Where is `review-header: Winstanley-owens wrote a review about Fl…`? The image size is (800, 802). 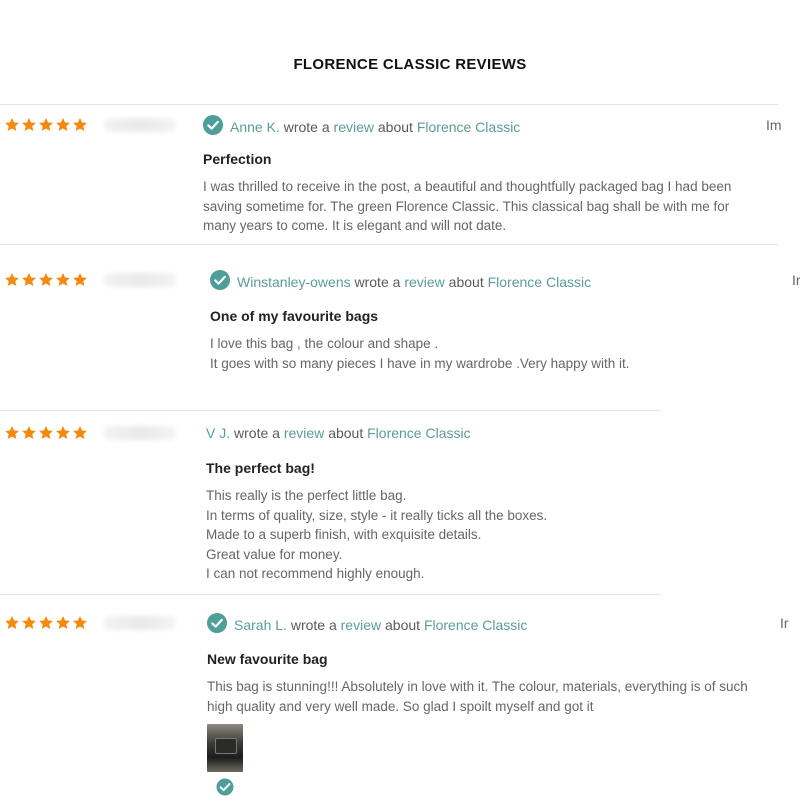
review-header: Winstanley-owens wrote a review about Fl… is located at coordinates (400, 281).